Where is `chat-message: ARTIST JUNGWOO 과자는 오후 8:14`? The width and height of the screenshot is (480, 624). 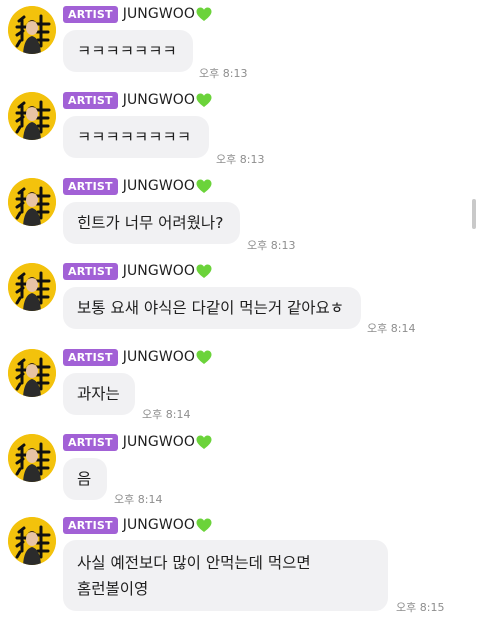
chat-message: ARTIST JUNGWOO 과자는 오후 8:14 is located at coordinates (240, 384).